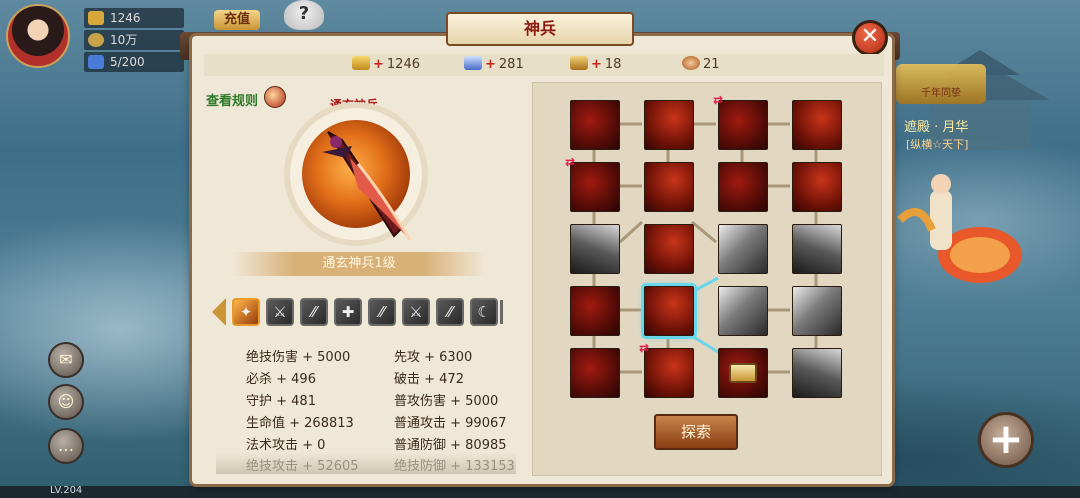 This screenshot has height=498, width=1080. Describe the element at coordinates (96, 62) in the screenshot. I see `stamina-icon` at that location.